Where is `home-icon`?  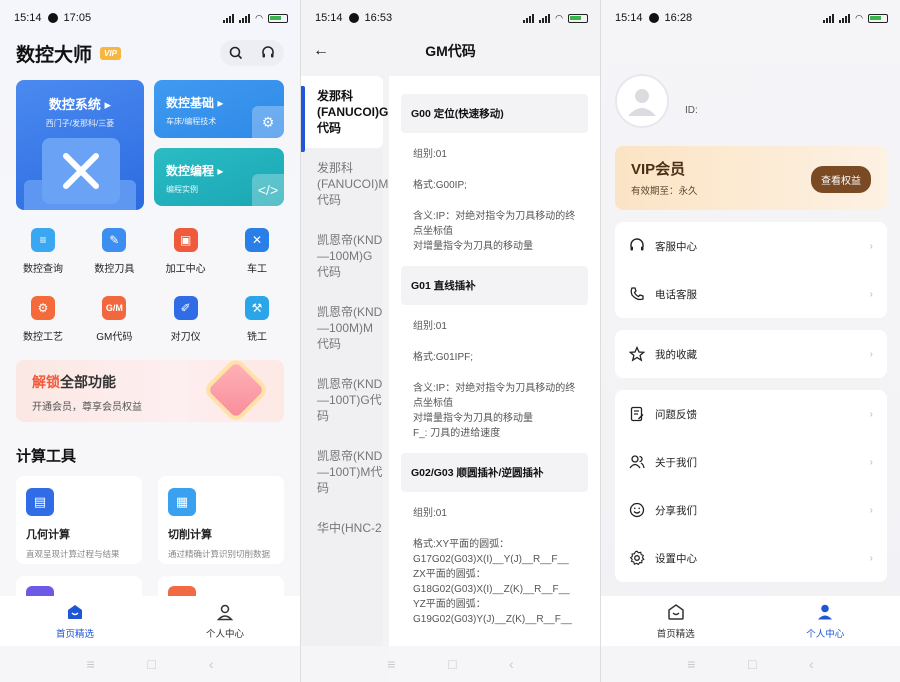 home-icon is located at coordinates (676, 611).